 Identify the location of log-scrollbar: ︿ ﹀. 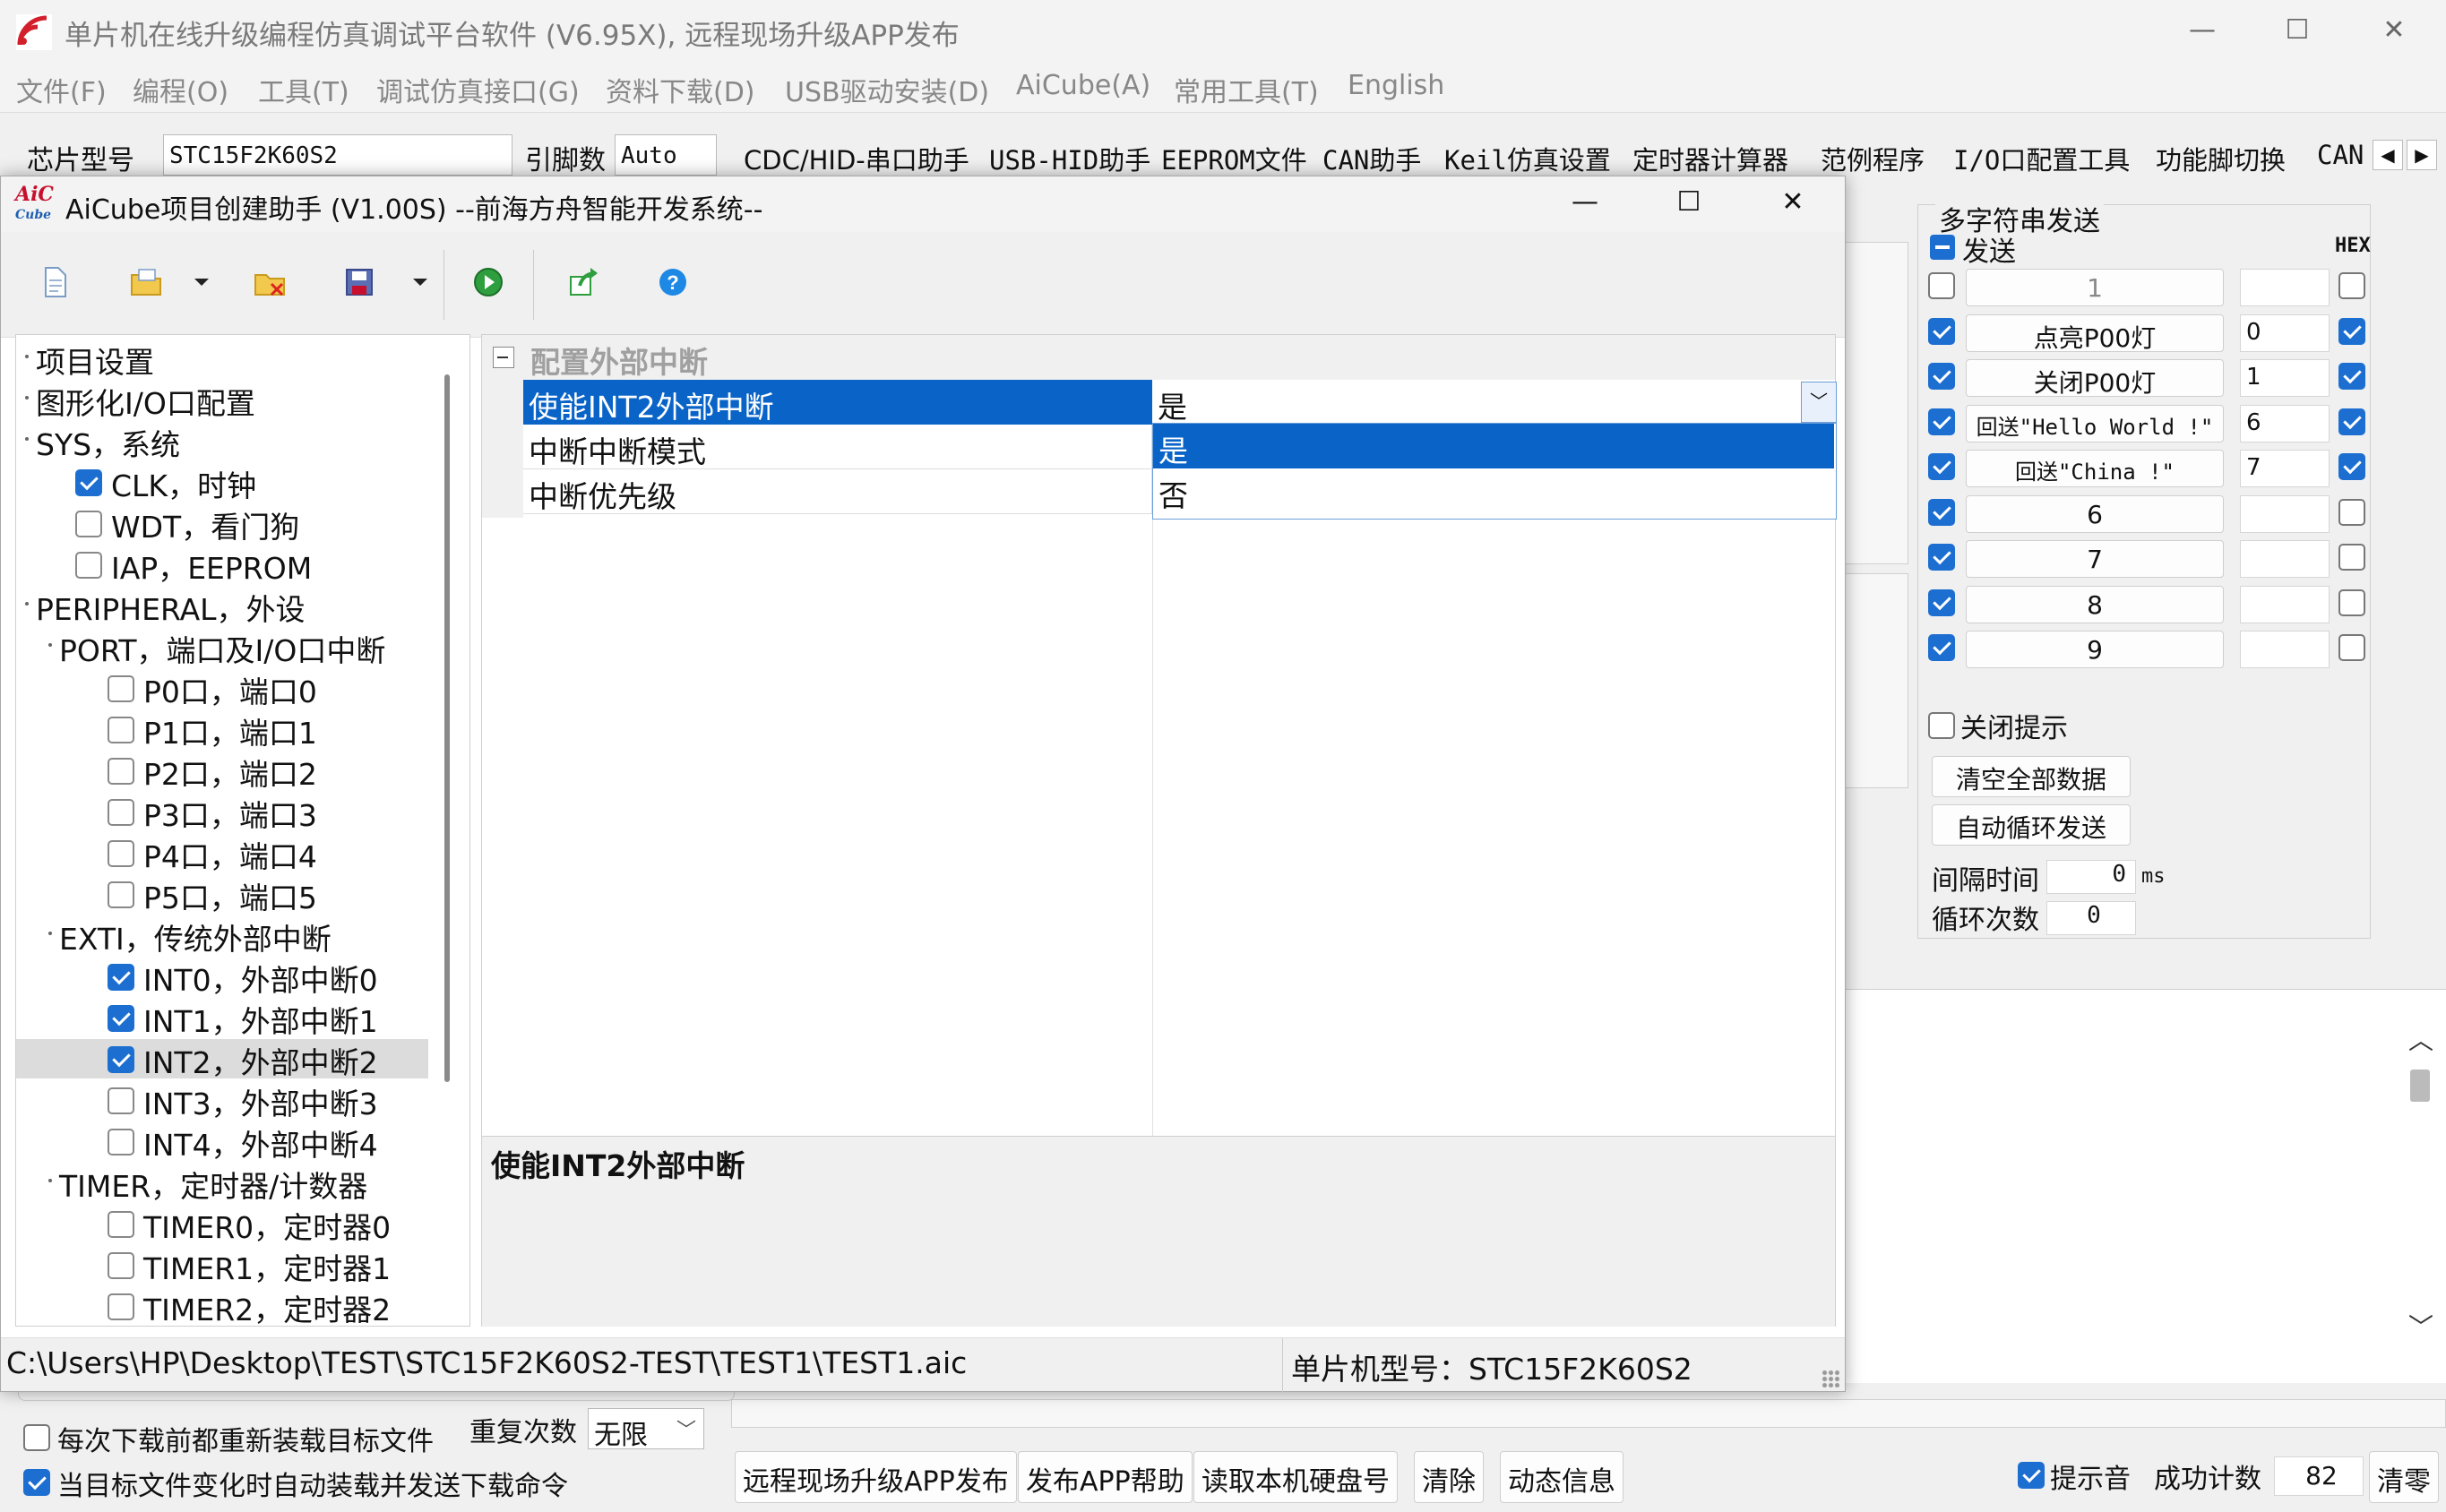
(2421, 1187).